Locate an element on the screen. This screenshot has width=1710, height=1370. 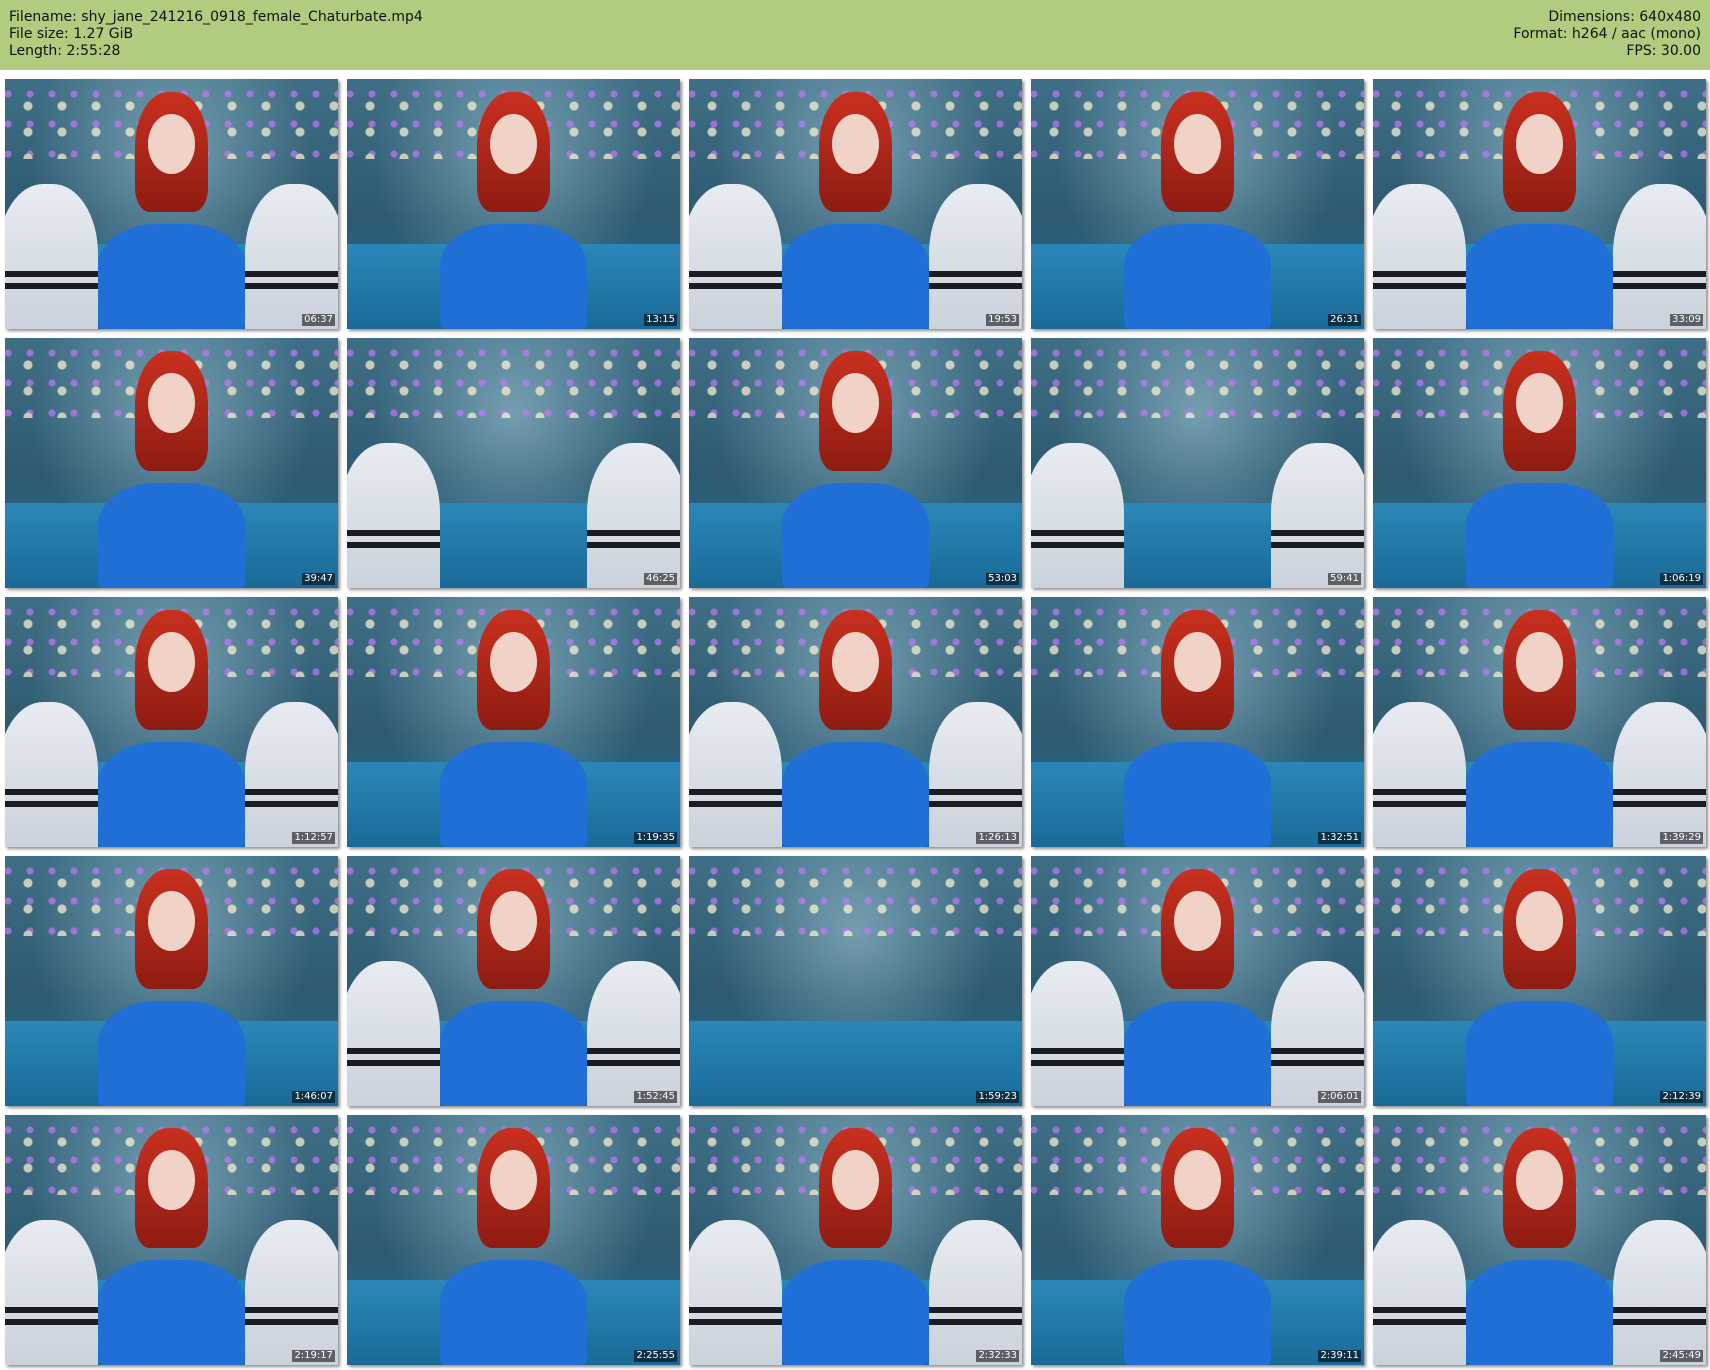
timestamp-label: 2:19:17 is located at coordinates (313, 1356).